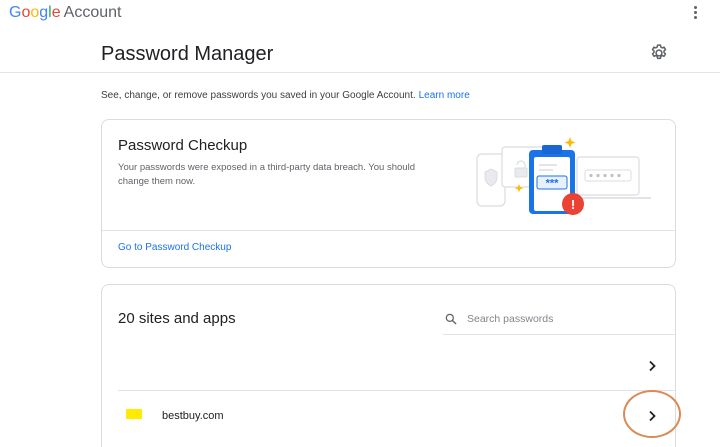 The width and height of the screenshot is (720, 447). I want to click on password-list-item-bestbuy: bestbuy.com, so click(396, 415).